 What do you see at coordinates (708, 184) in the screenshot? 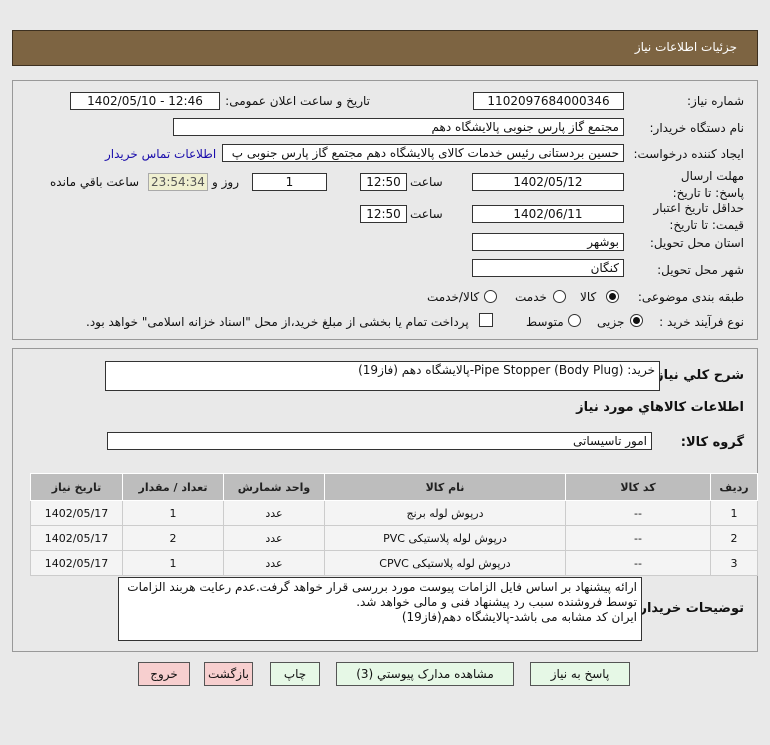
I see `deadline-label: مهلت ارسال پاسخ: تا تاریخ:` at bounding box center [708, 184].